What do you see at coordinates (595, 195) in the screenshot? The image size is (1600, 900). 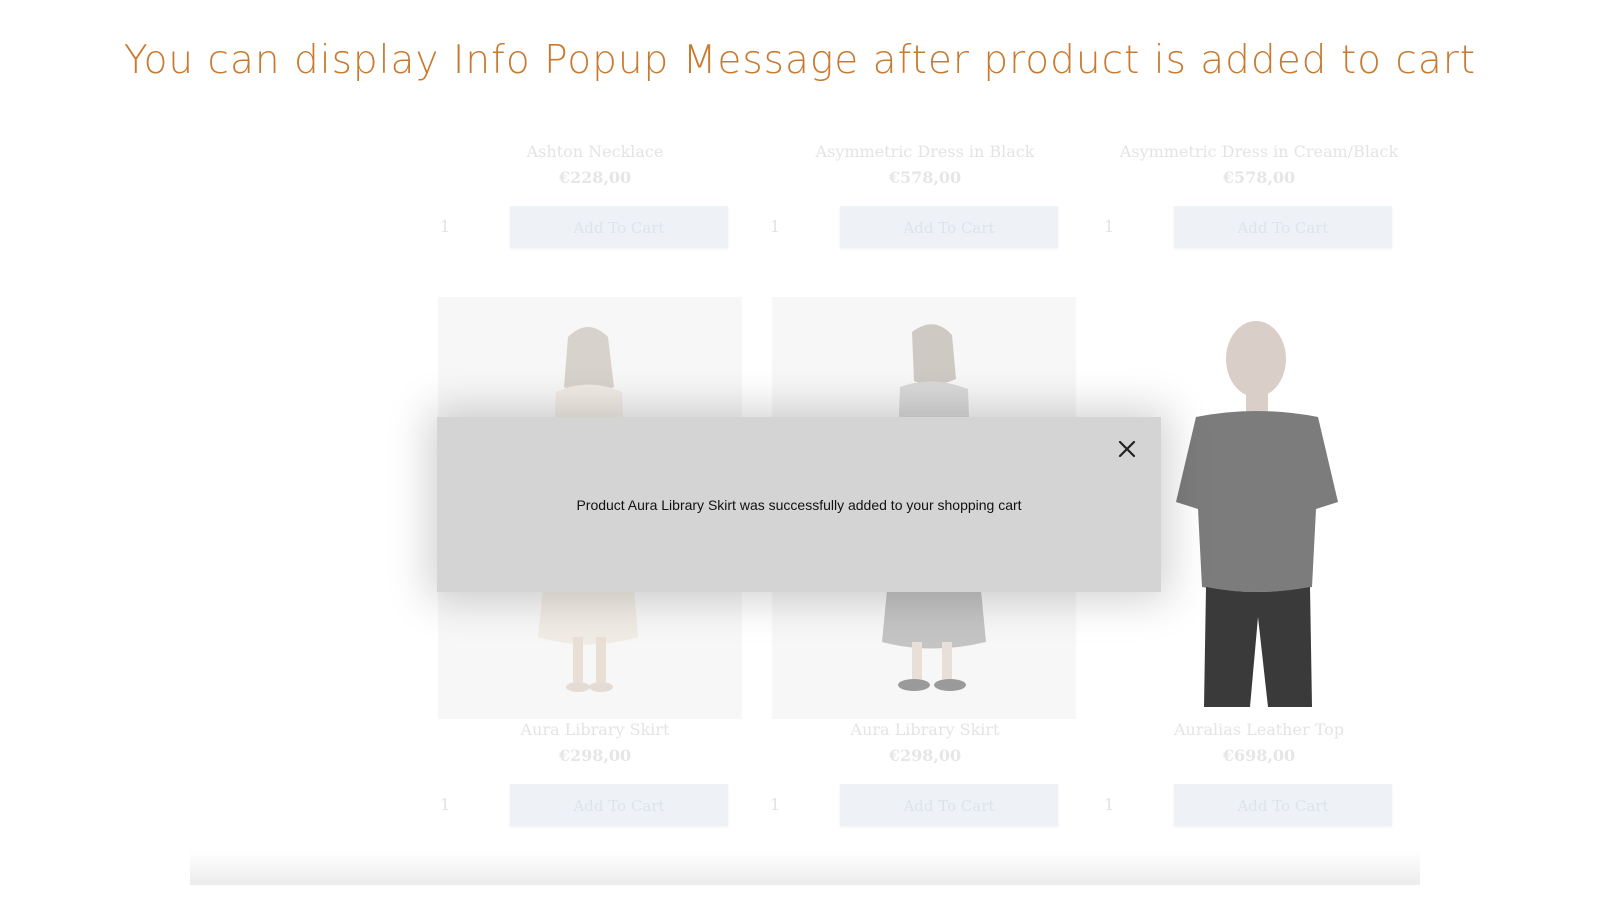 I see `product-card: Ashton Necklace €228,00 1 Add To Cart` at bounding box center [595, 195].